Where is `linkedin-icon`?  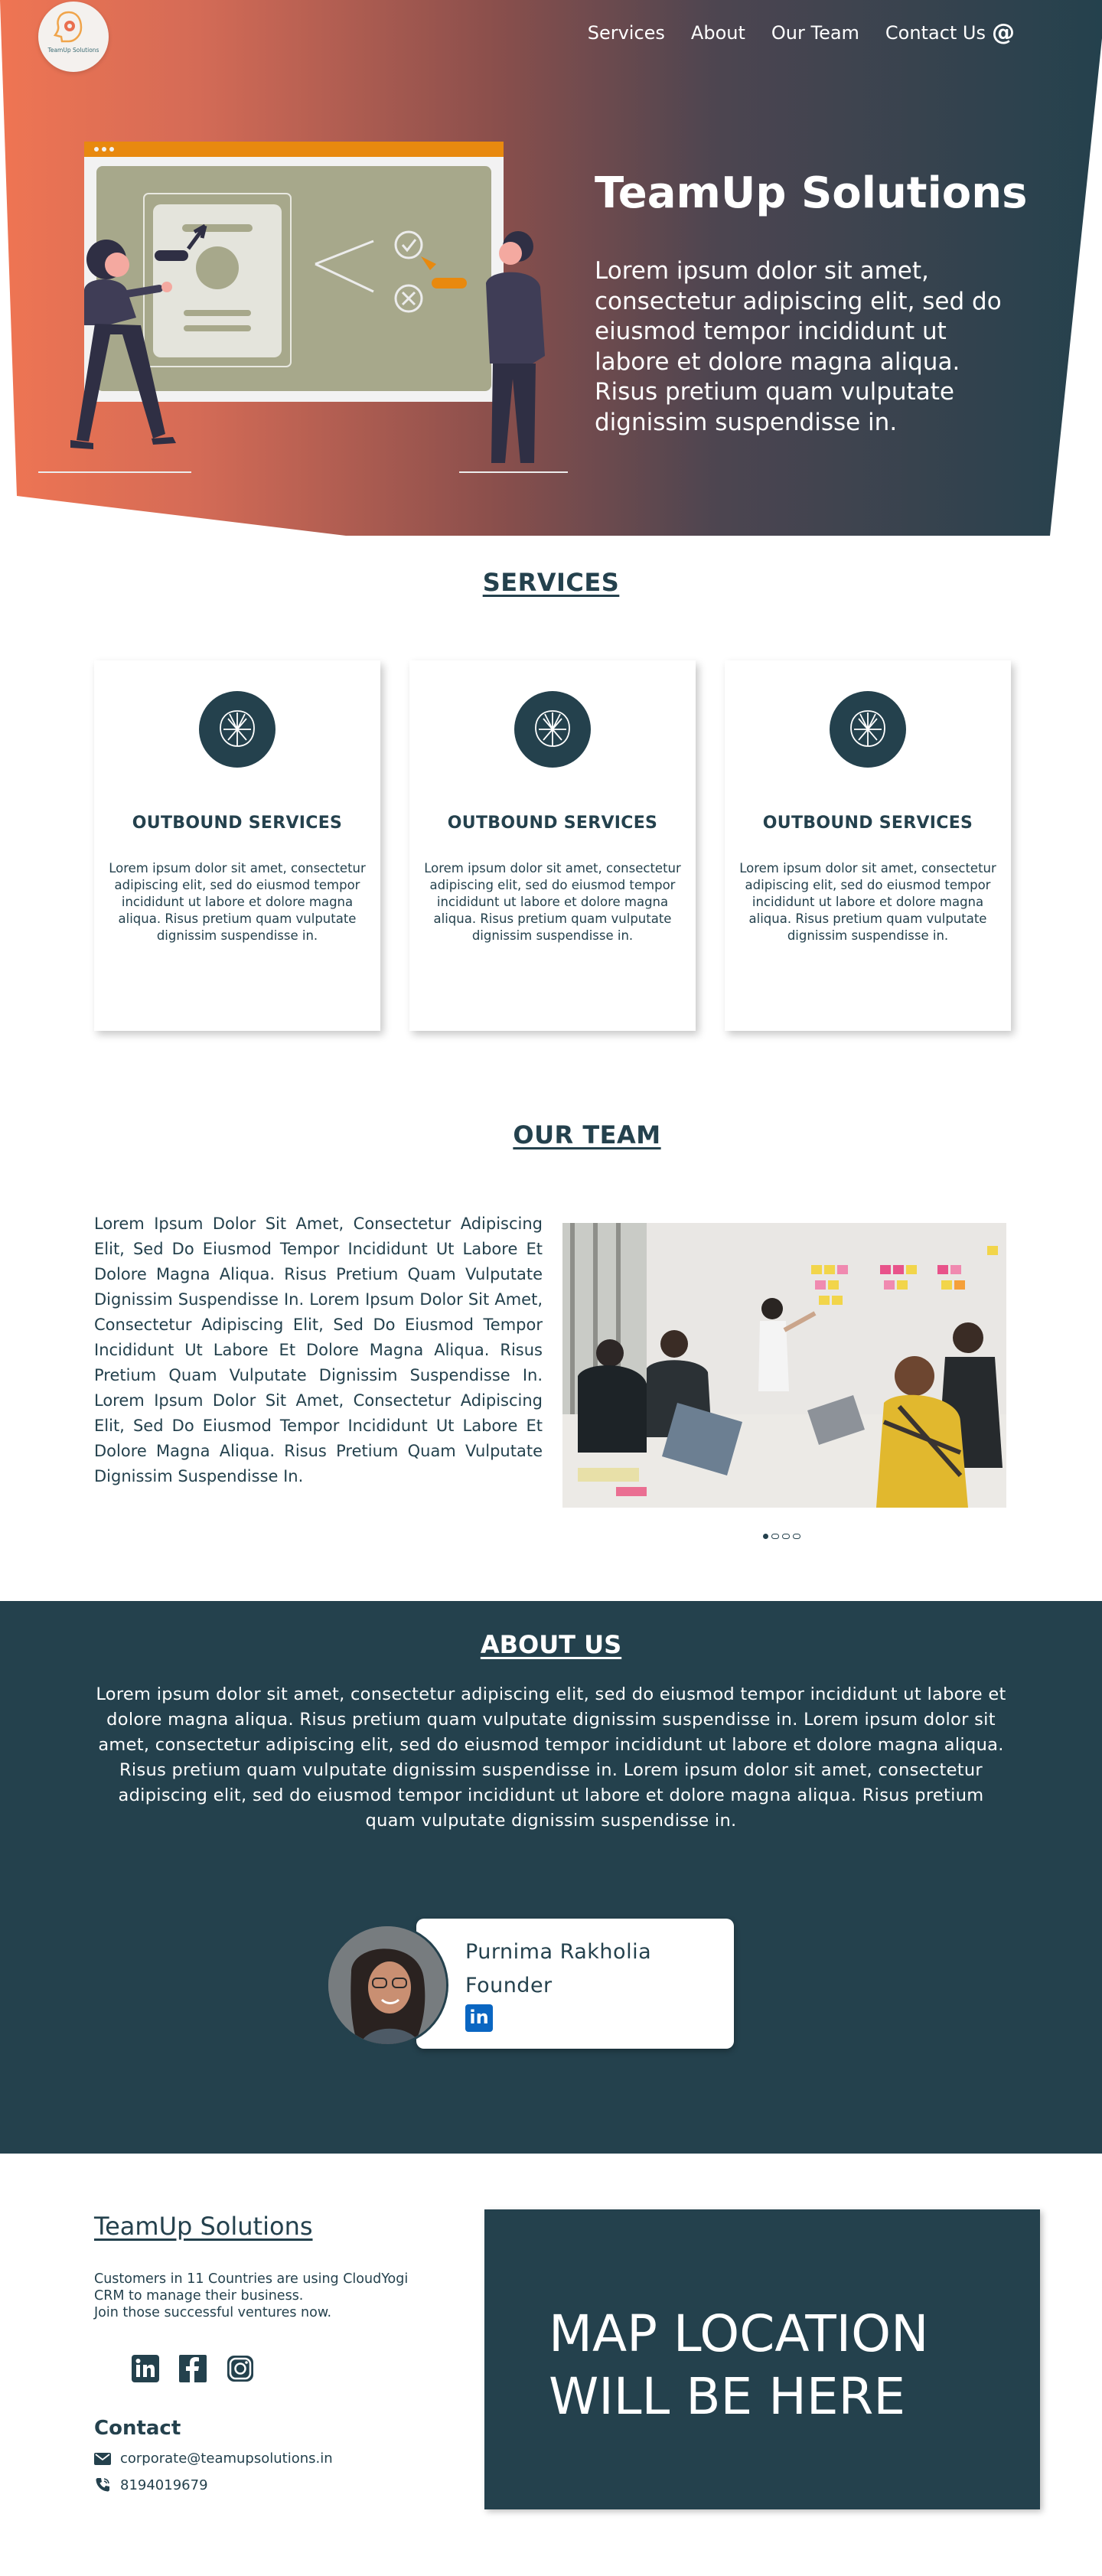
linkedin-icon is located at coordinates (145, 2368).